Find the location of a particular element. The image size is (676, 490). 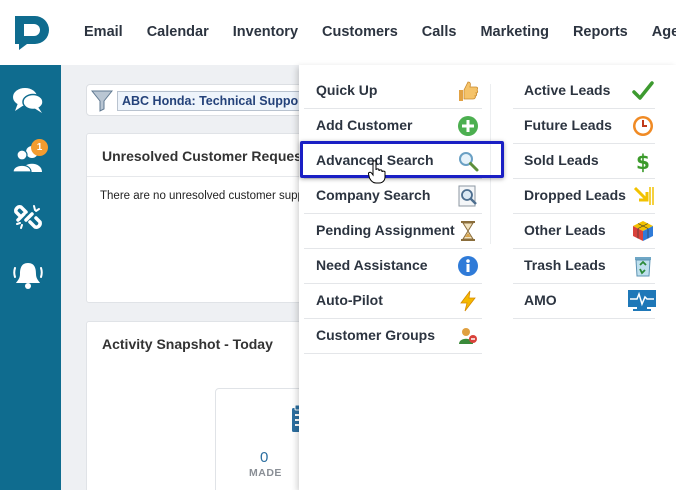

menu-customer-groups: Customer Groups is located at coordinates (393, 336).